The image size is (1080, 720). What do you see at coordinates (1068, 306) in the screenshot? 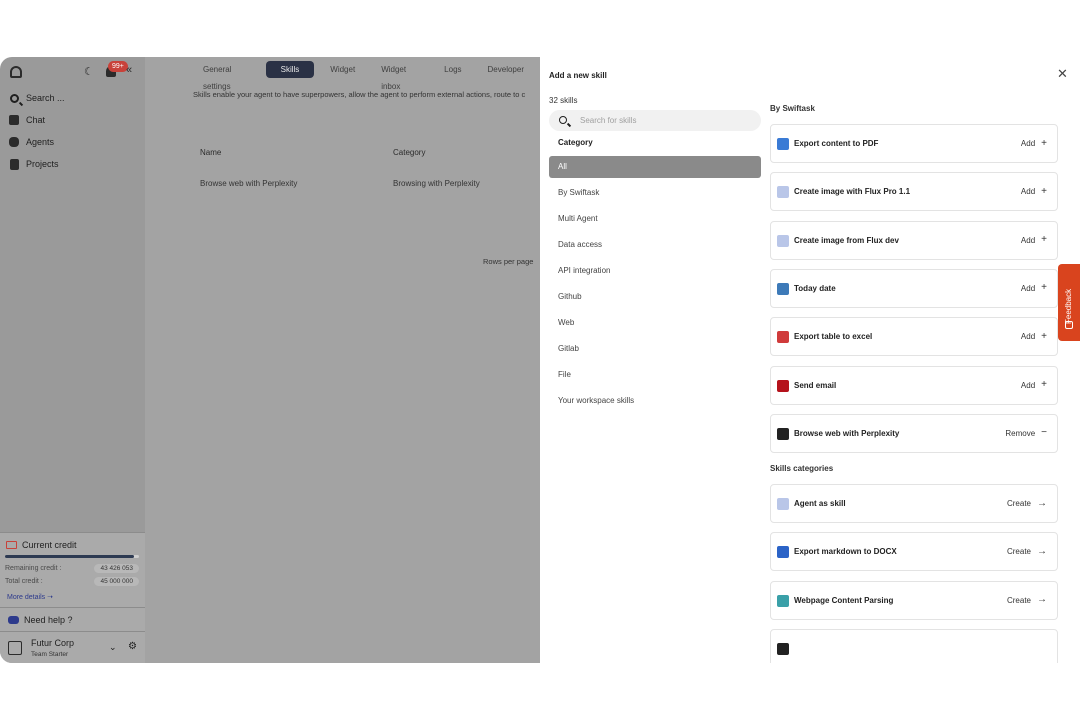
I see `feedback-label: Feedback` at bounding box center [1068, 306].